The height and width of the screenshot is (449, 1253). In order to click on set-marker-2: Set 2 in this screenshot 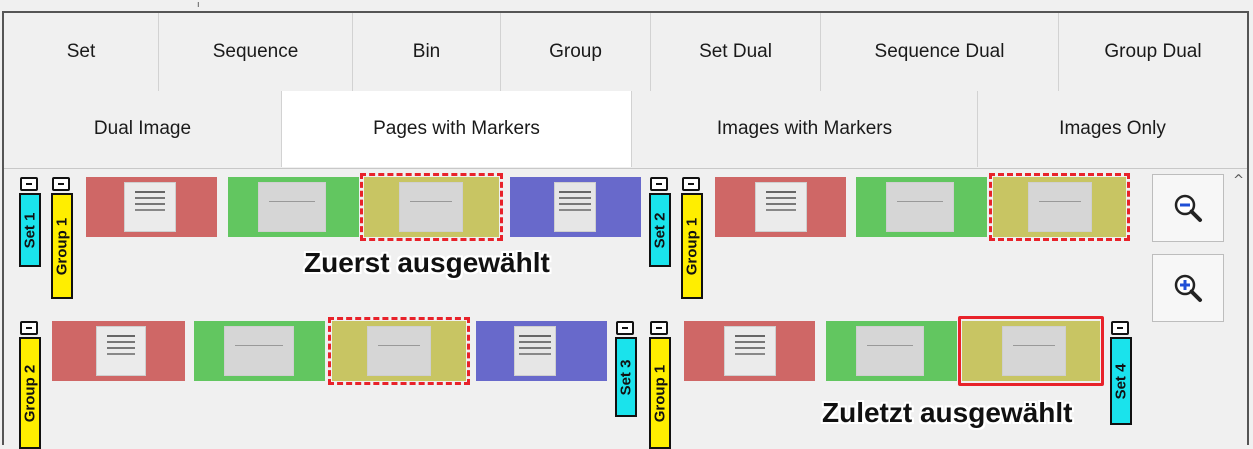, I will do `click(660, 230)`.